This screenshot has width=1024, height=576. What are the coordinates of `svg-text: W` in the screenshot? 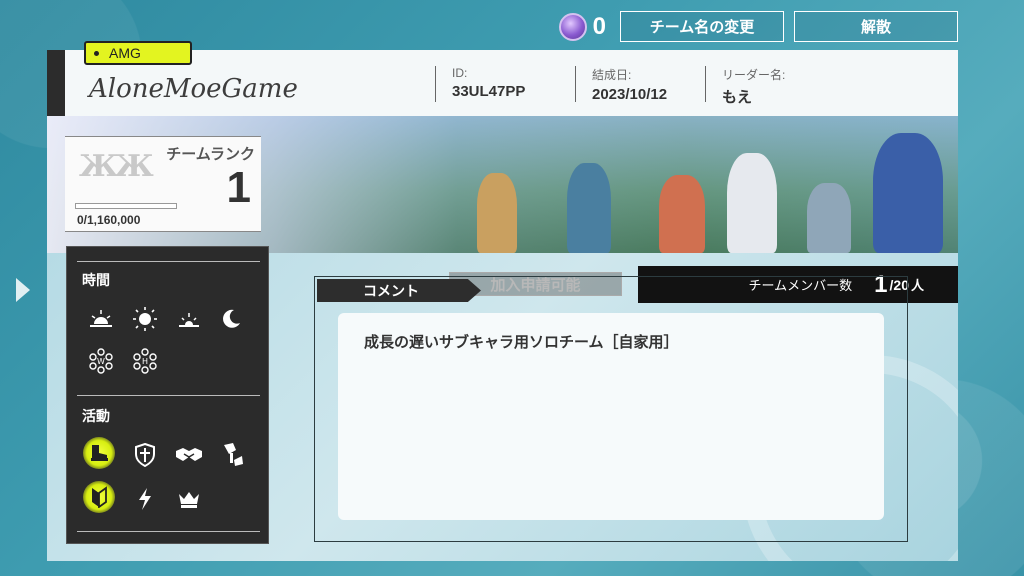 It's located at (101, 361).